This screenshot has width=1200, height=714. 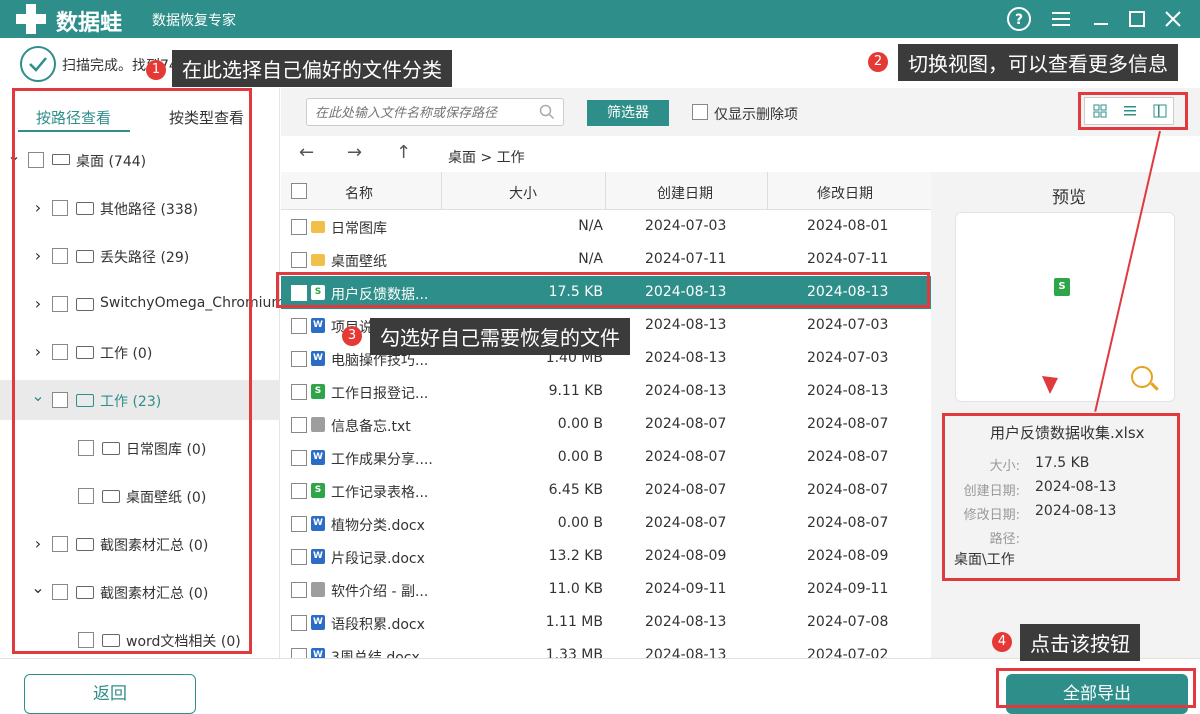 I want to click on file-name: 片段记录.docx, so click(x=378, y=559).